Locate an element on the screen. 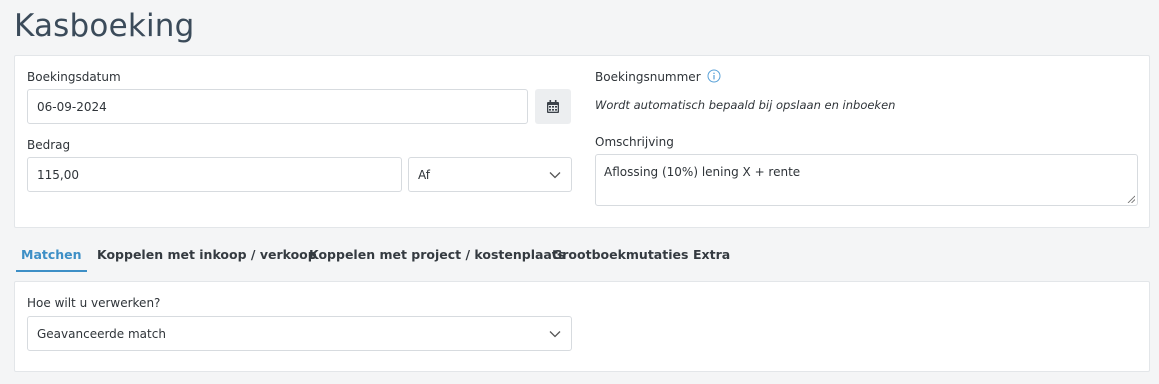  tab-extra: Extra is located at coordinates (711, 255).